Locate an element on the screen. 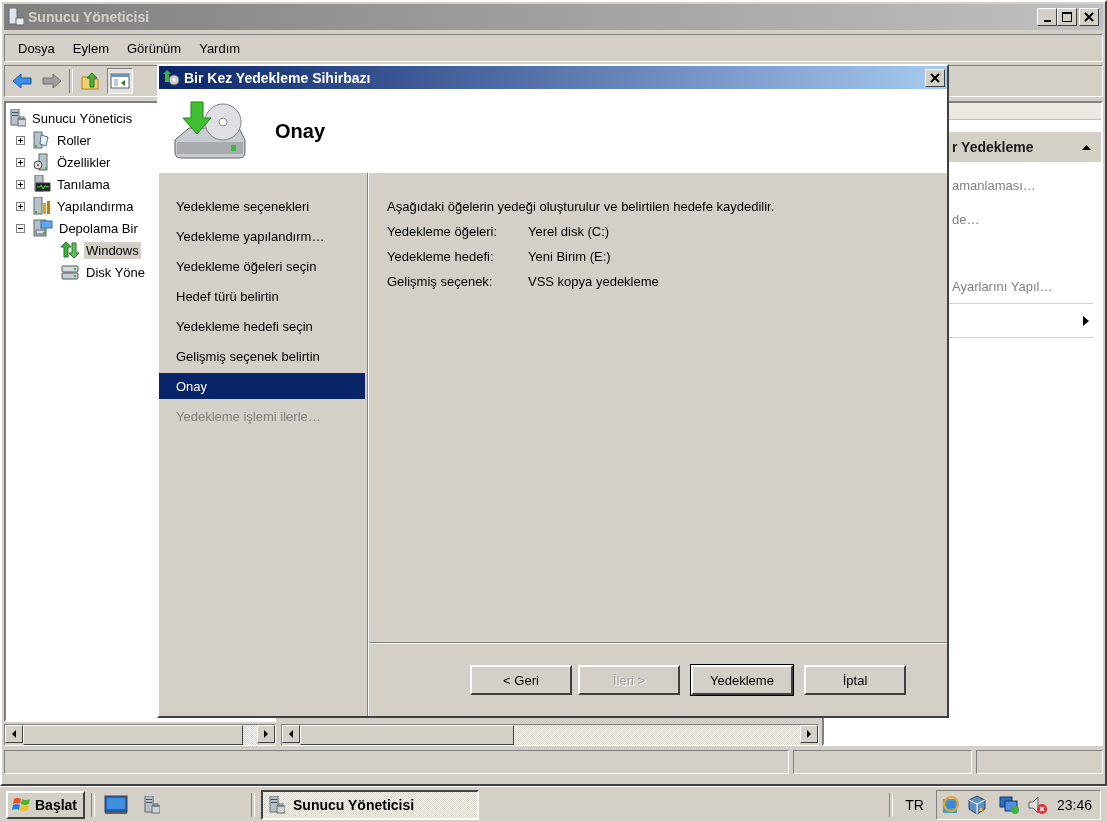 The height and width of the screenshot is (822, 1107). minimize-button is located at coordinates (1047, 17).